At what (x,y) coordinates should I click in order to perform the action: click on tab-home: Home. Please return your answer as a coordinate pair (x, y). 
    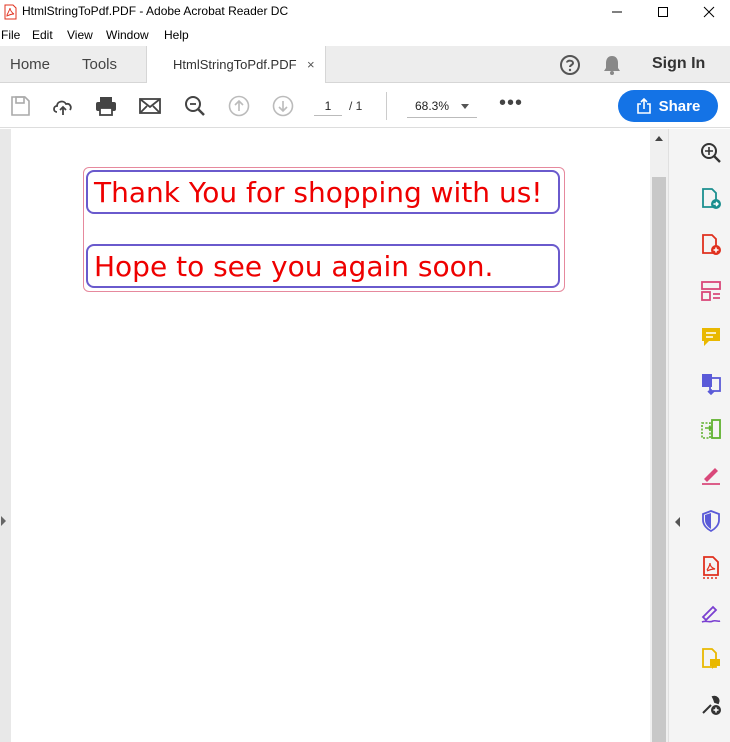
    Looking at the image, I should click on (30, 64).